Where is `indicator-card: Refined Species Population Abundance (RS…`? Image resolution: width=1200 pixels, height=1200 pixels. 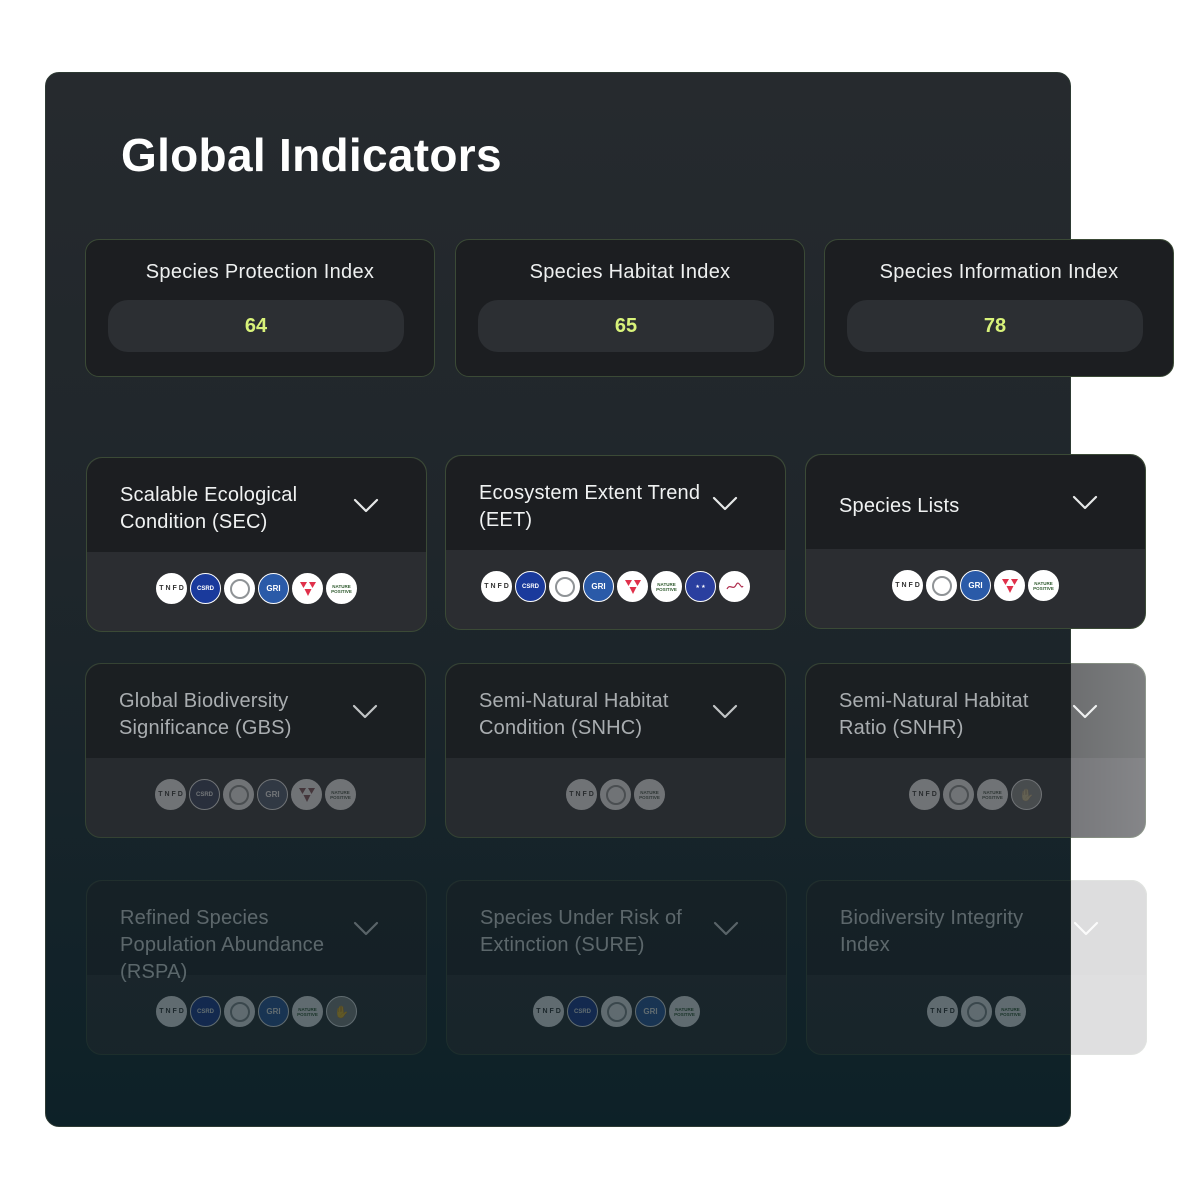
indicator-card: Refined Species Population Abundance (RS… is located at coordinates (256, 967).